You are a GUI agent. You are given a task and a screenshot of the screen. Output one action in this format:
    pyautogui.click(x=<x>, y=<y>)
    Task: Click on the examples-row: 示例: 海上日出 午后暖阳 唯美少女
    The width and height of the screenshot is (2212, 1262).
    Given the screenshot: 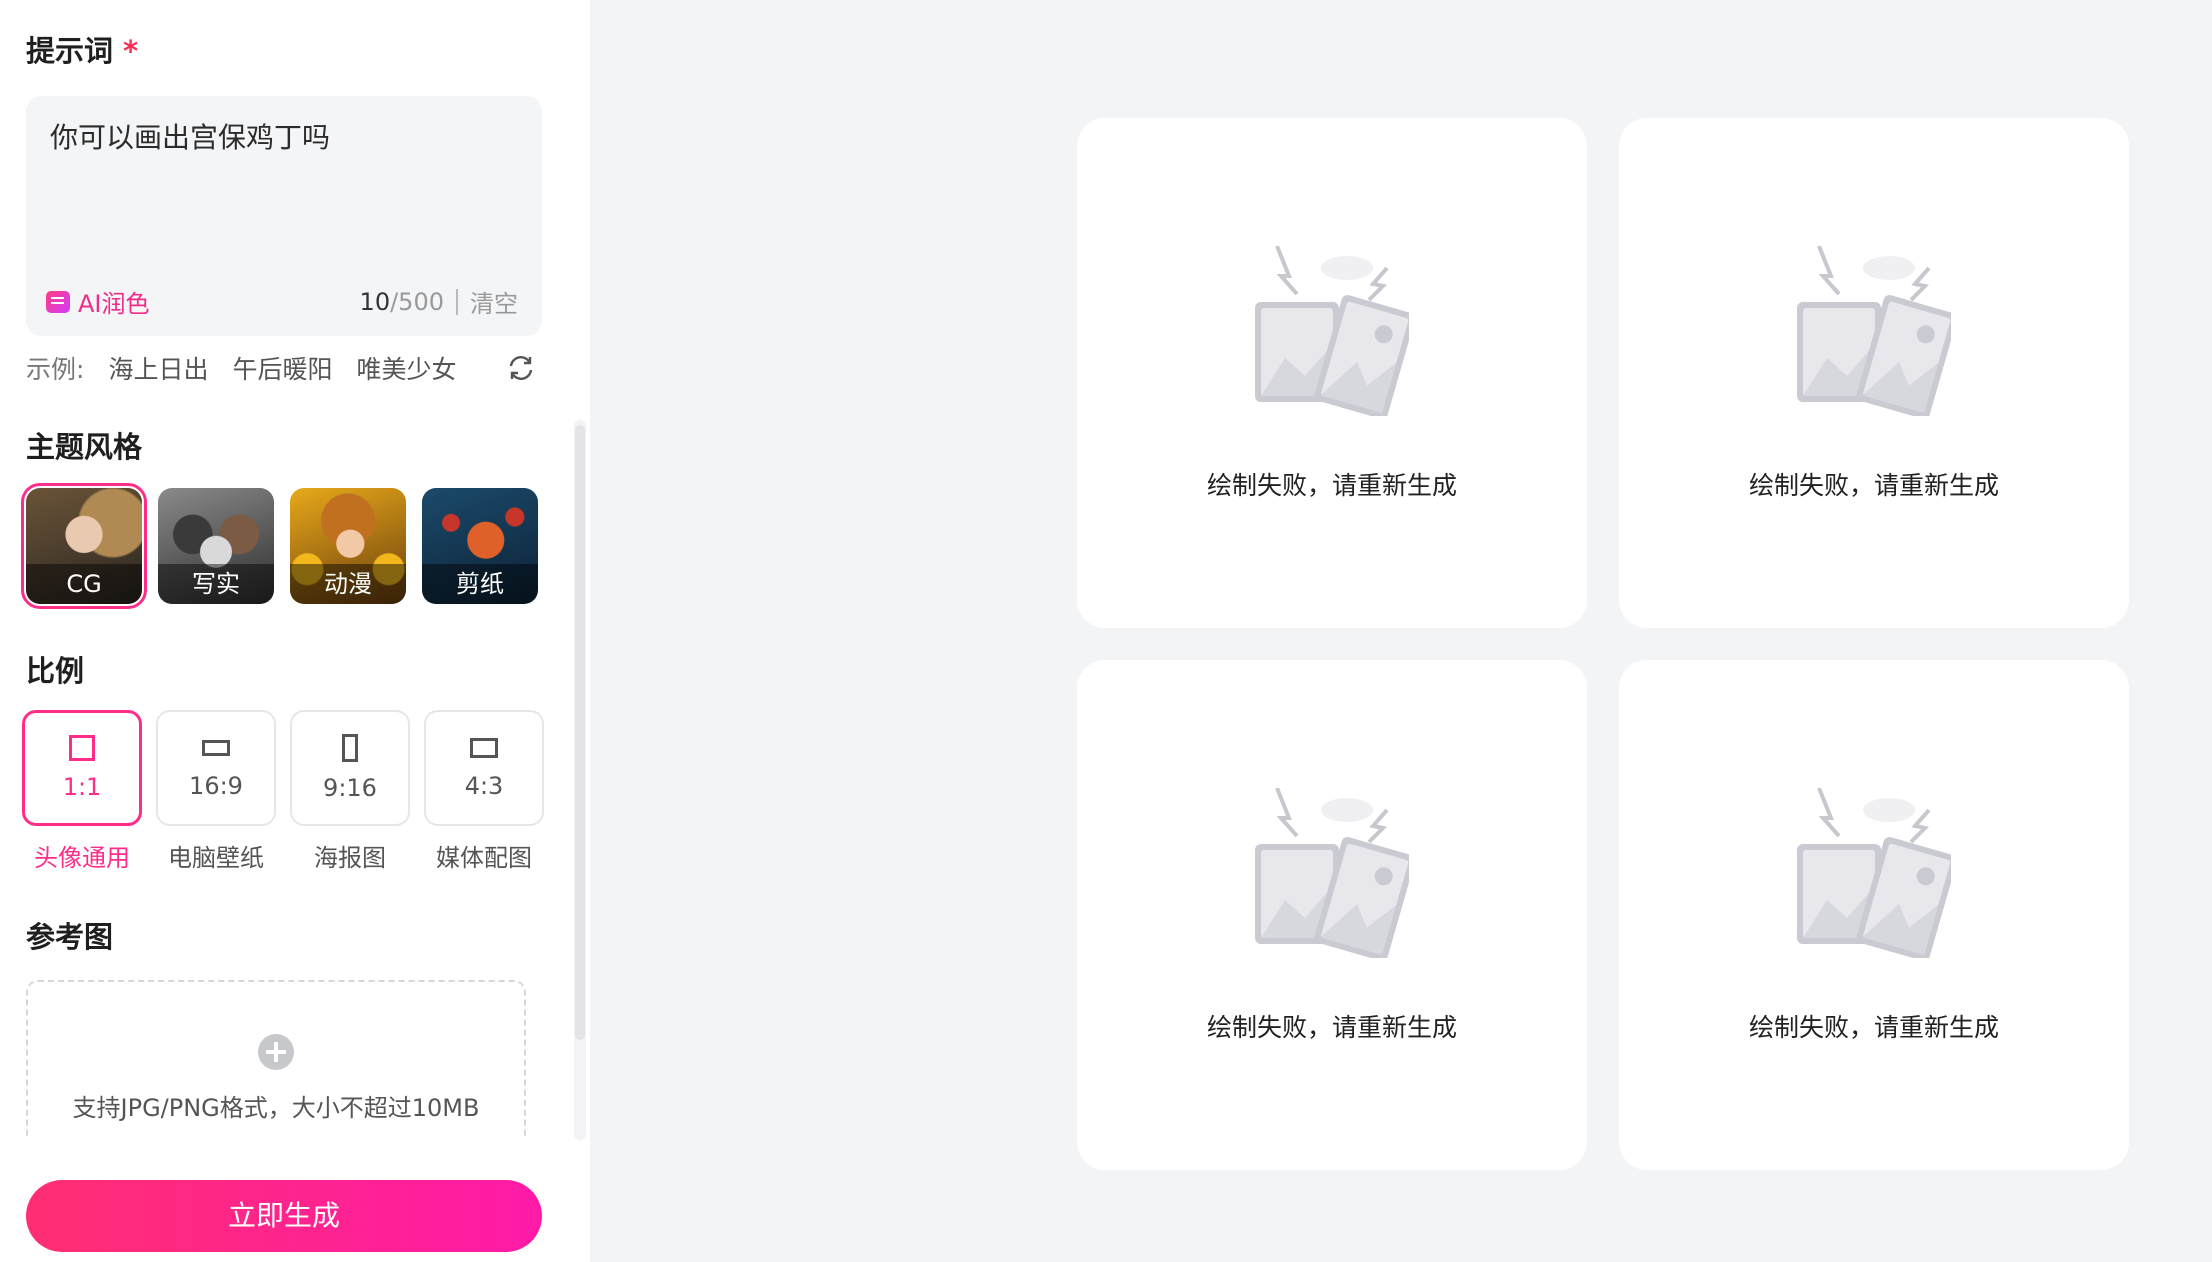 What is the action you would take?
    pyautogui.click(x=241, y=368)
    